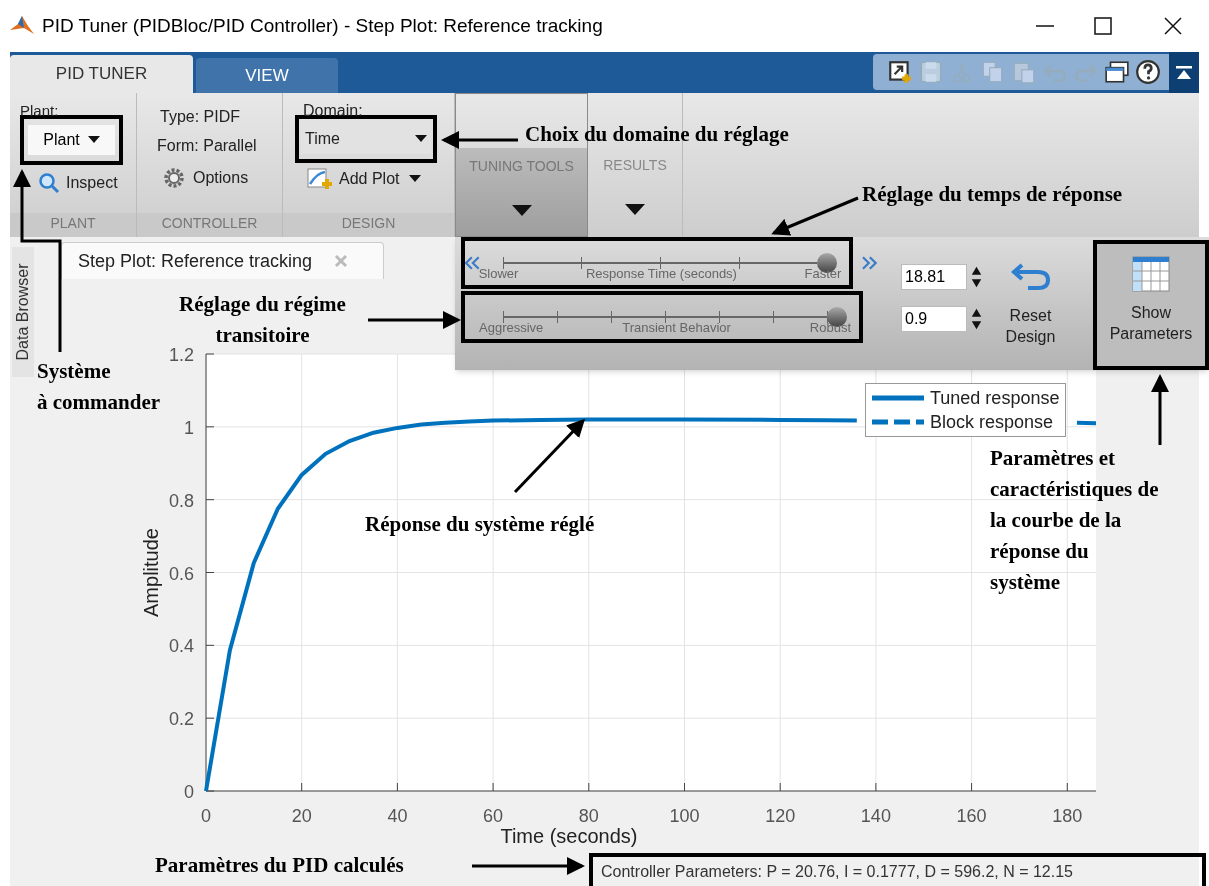 This screenshot has width=1209, height=886. I want to click on collapse-icon, so click(1184, 72).